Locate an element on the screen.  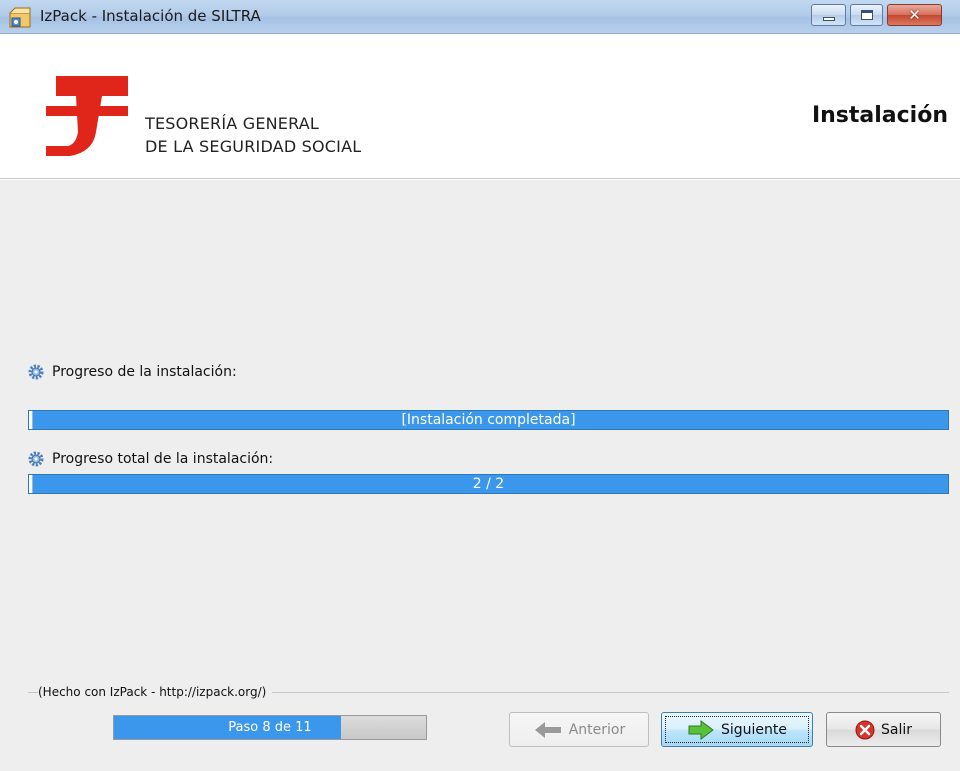
organization-name-line1: TESORERÍA GENERAL is located at coordinates (232, 123).